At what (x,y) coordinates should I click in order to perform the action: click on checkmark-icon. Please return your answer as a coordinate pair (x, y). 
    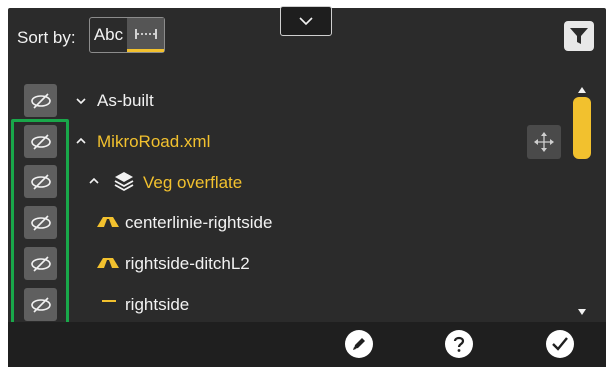
    Looking at the image, I should click on (560, 344).